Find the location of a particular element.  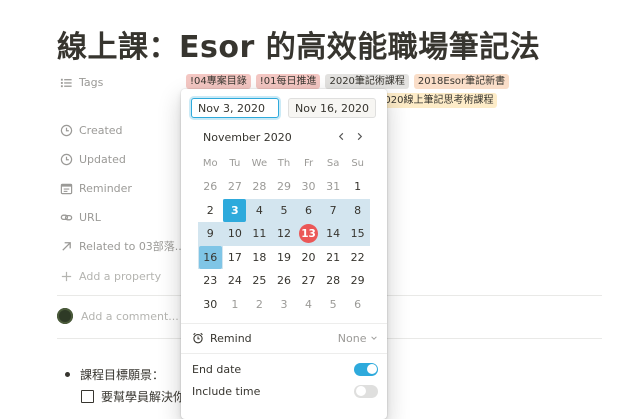

property-created: Created is located at coordinates (91, 130).